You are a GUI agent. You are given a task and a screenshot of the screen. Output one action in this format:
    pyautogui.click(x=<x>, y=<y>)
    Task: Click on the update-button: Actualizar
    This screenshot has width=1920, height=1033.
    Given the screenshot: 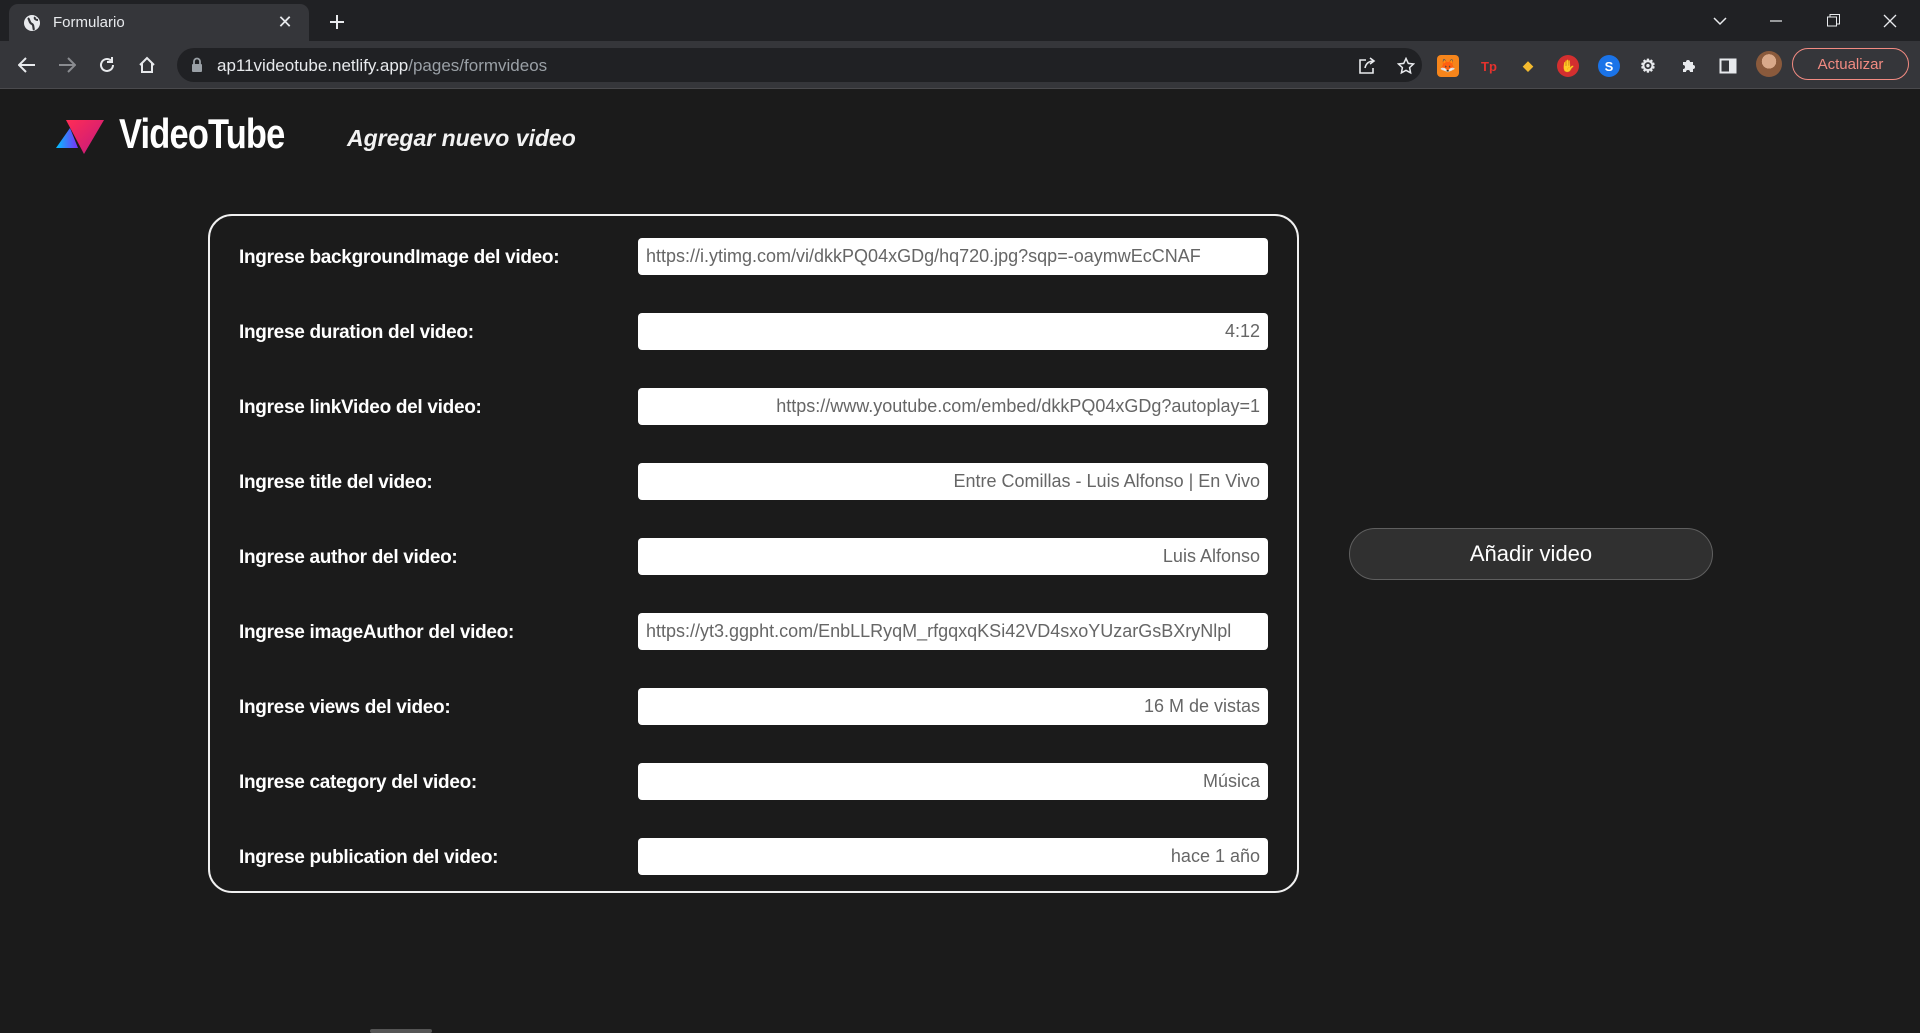 What is the action you would take?
    pyautogui.click(x=1850, y=64)
    